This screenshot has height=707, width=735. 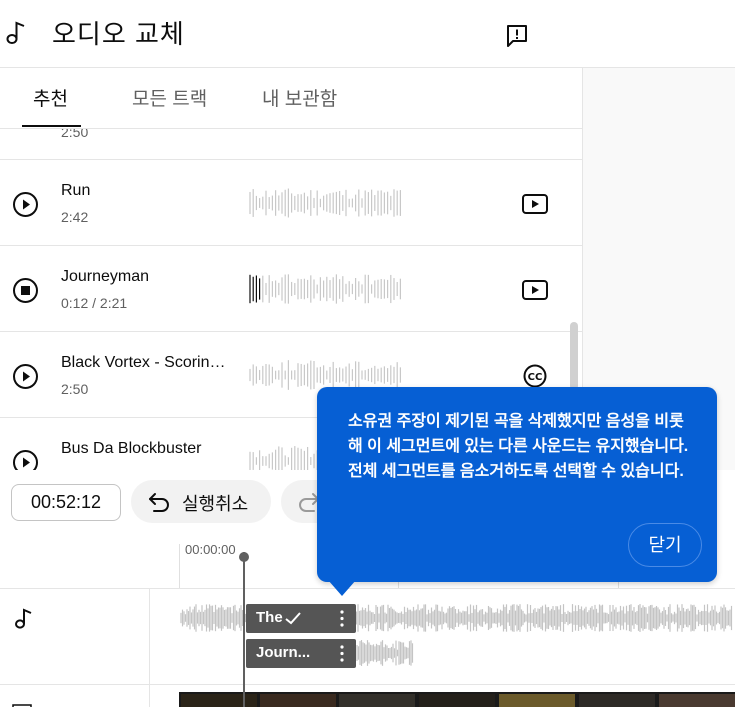 What do you see at coordinates (291, 144) in the screenshot?
I see `list-item: 2:50` at bounding box center [291, 144].